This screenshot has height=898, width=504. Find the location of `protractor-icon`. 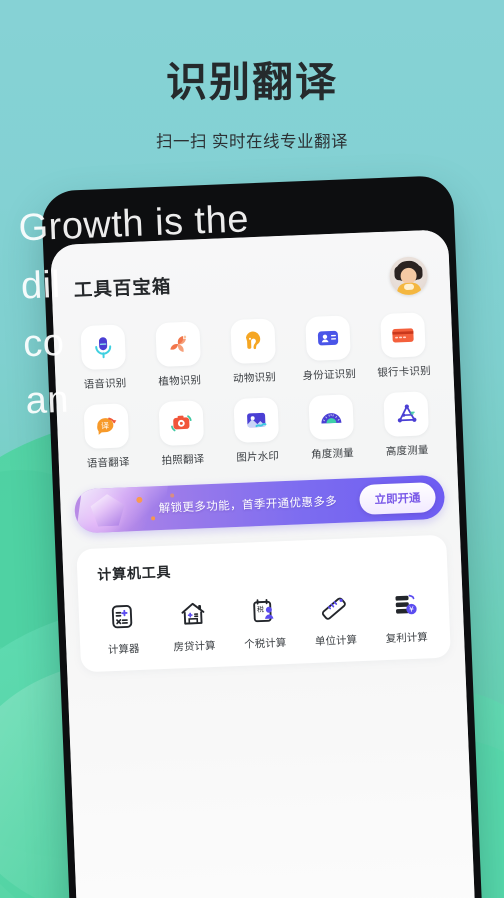

protractor-icon is located at coordinates (331, 417).